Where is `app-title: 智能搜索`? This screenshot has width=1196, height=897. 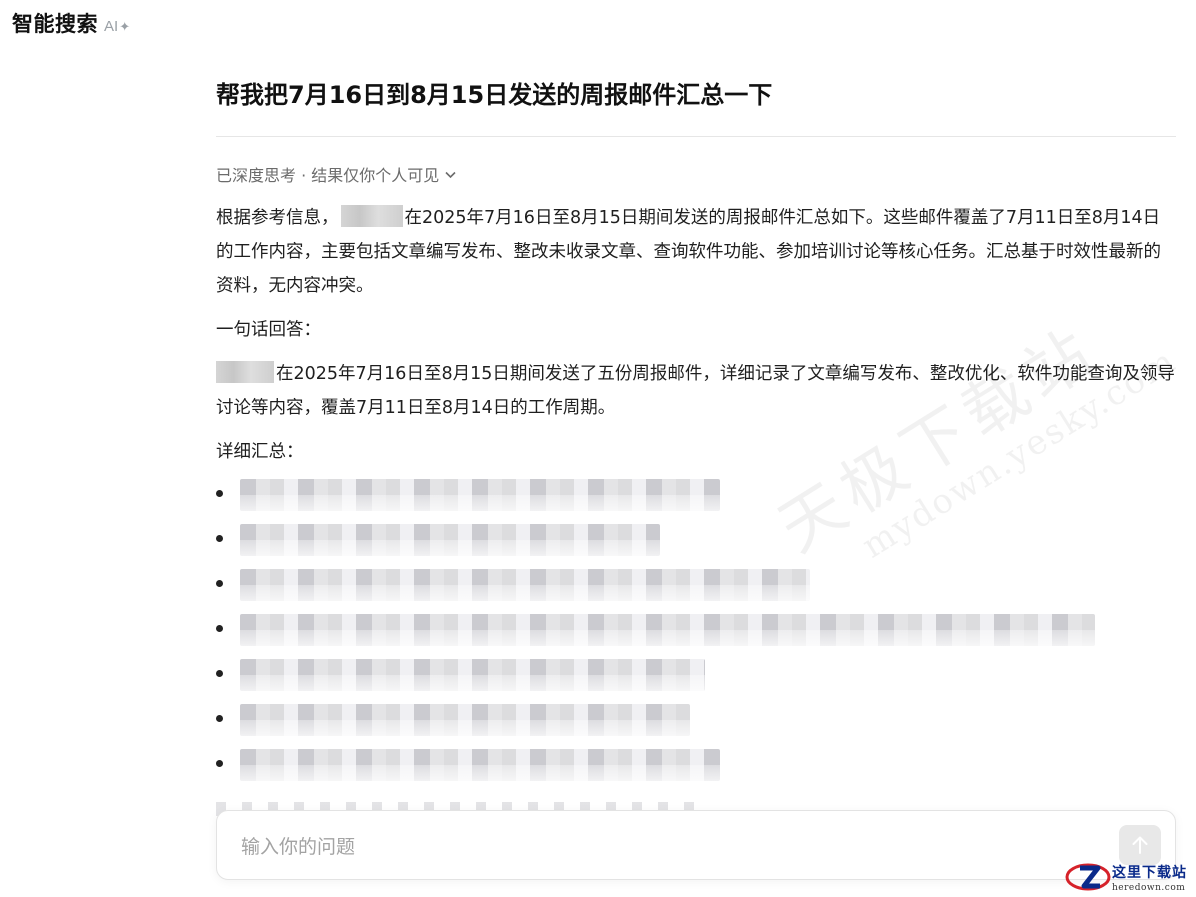 app-title: 智能搜索 is located at coordinates (55, 24).